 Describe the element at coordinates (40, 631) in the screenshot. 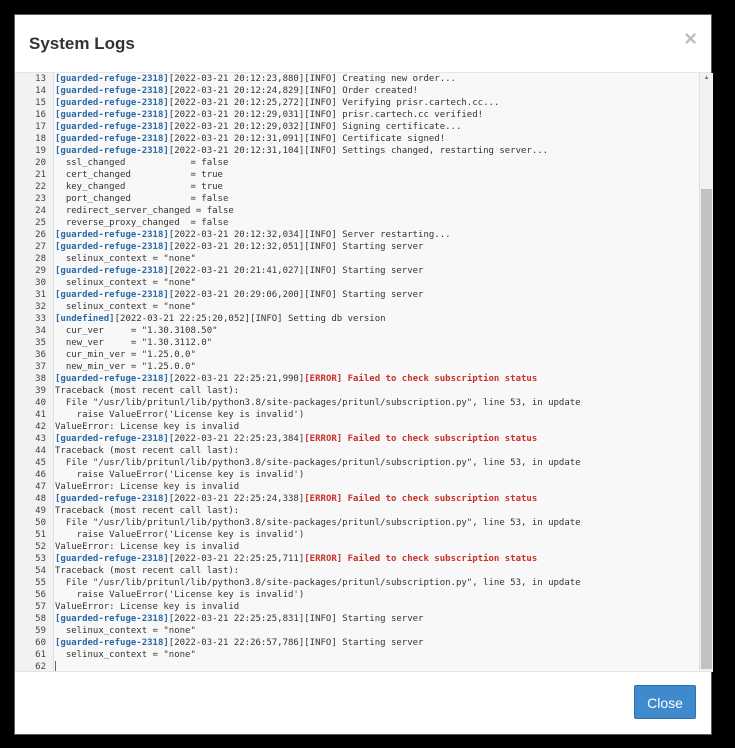

I see `line-number: 59` at that location.